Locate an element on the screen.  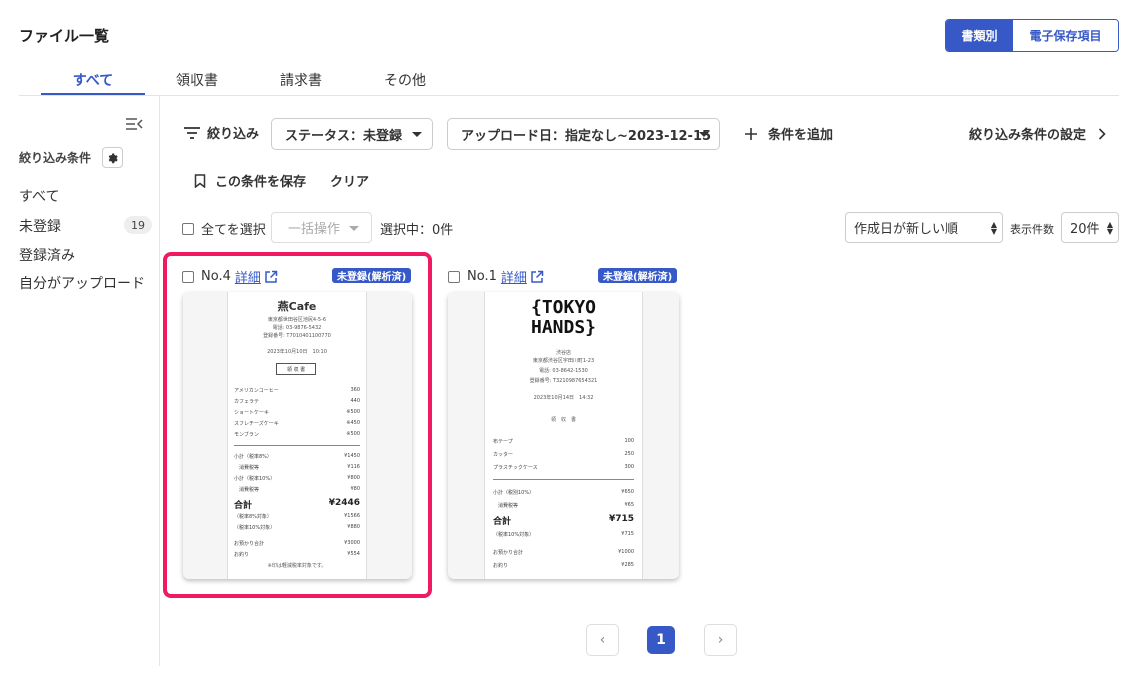
gear-icon is located at coordinates (112, 157).